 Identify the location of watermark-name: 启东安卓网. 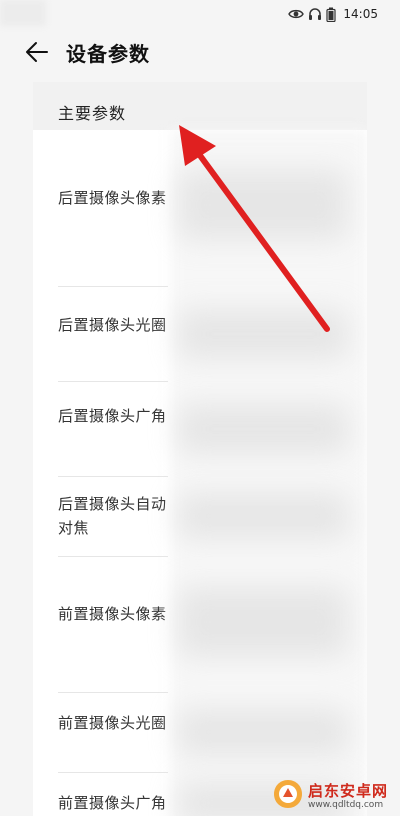
(348, 790).